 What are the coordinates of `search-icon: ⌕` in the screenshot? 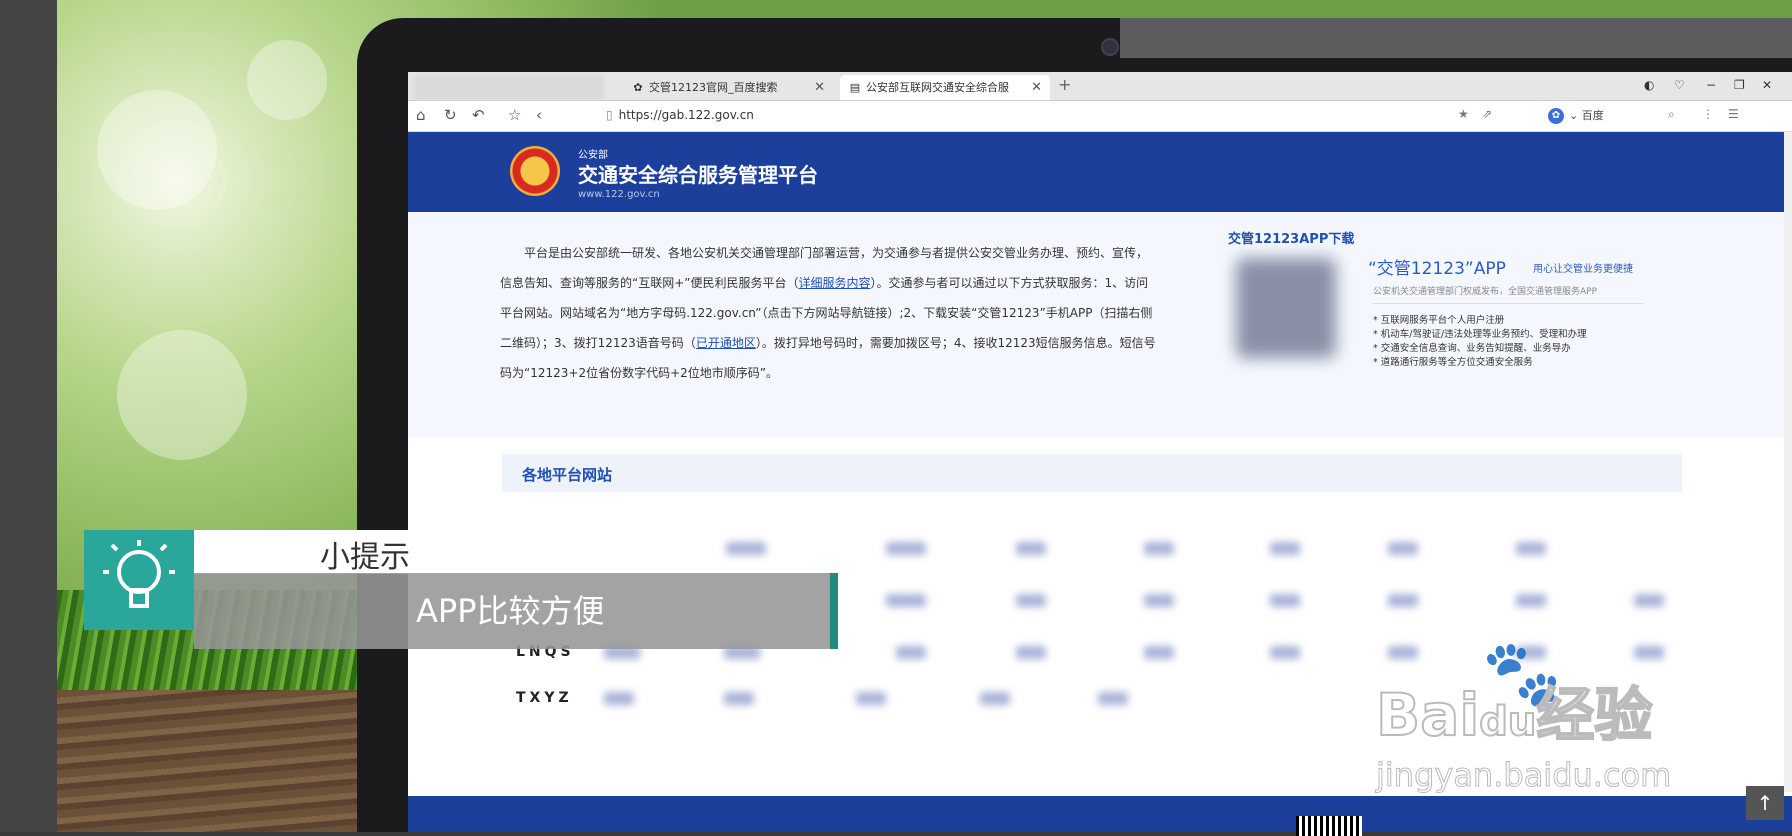 It's located at (1671, 114).